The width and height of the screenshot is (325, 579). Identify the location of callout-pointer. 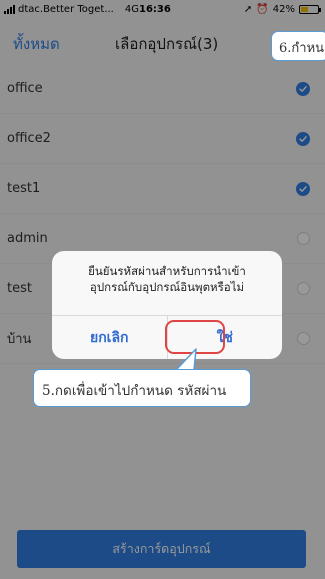
(186, 359).